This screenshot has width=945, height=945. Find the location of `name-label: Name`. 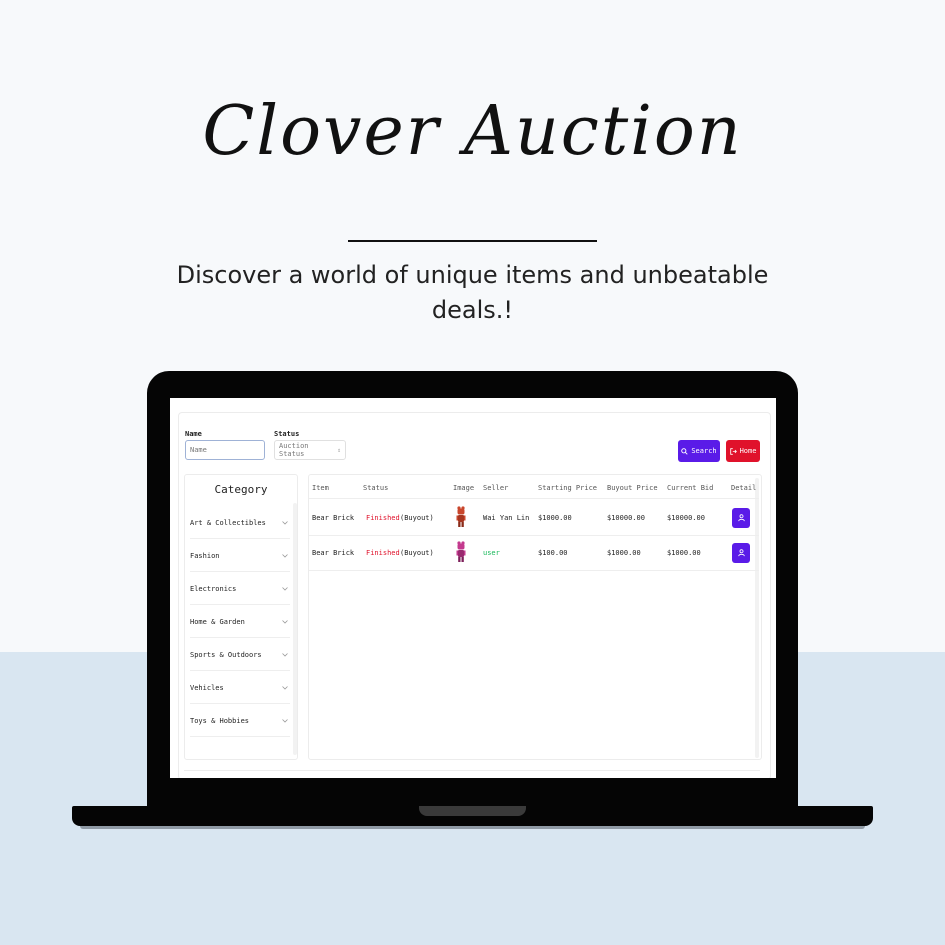

name-label: Name is located at coordinates (193, 434).